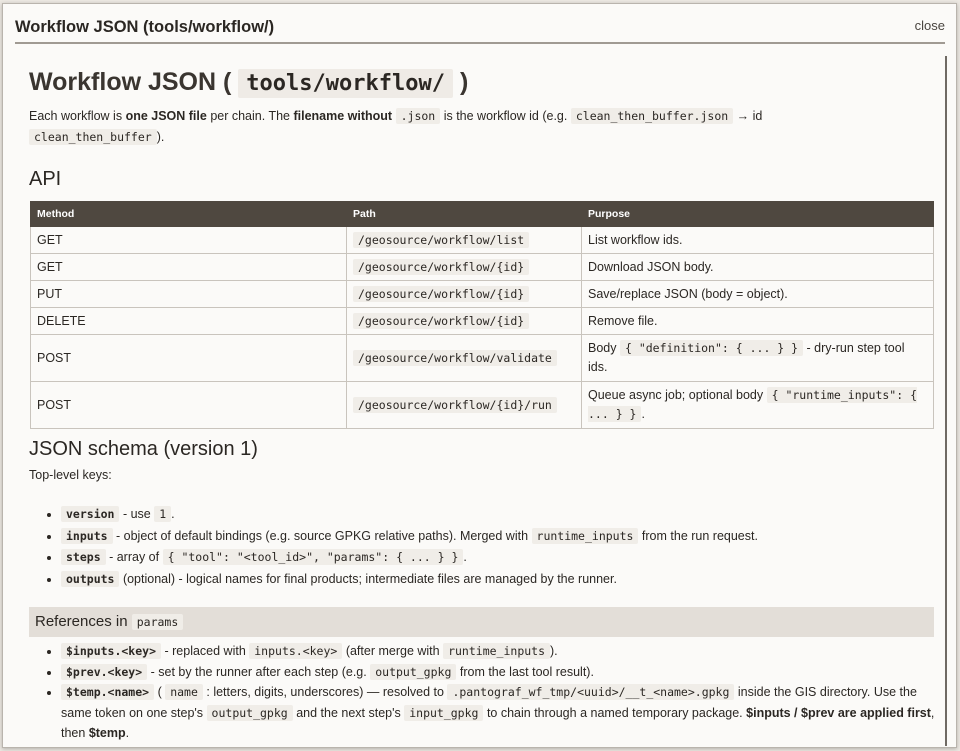  I want to click on api-heading: API, so click(45, 179).